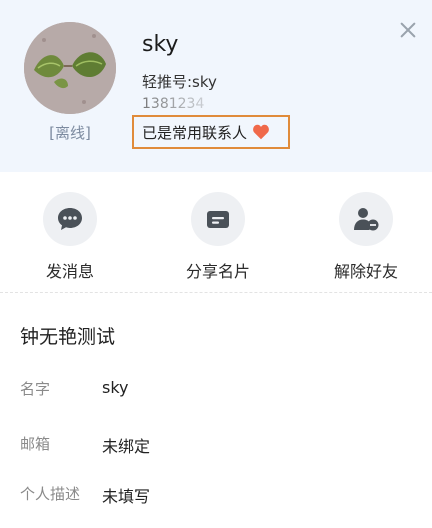  Describe the element at coordinates (365, 271) in the screenshot. I see `remove-friend-label: 解除好友` at that location.